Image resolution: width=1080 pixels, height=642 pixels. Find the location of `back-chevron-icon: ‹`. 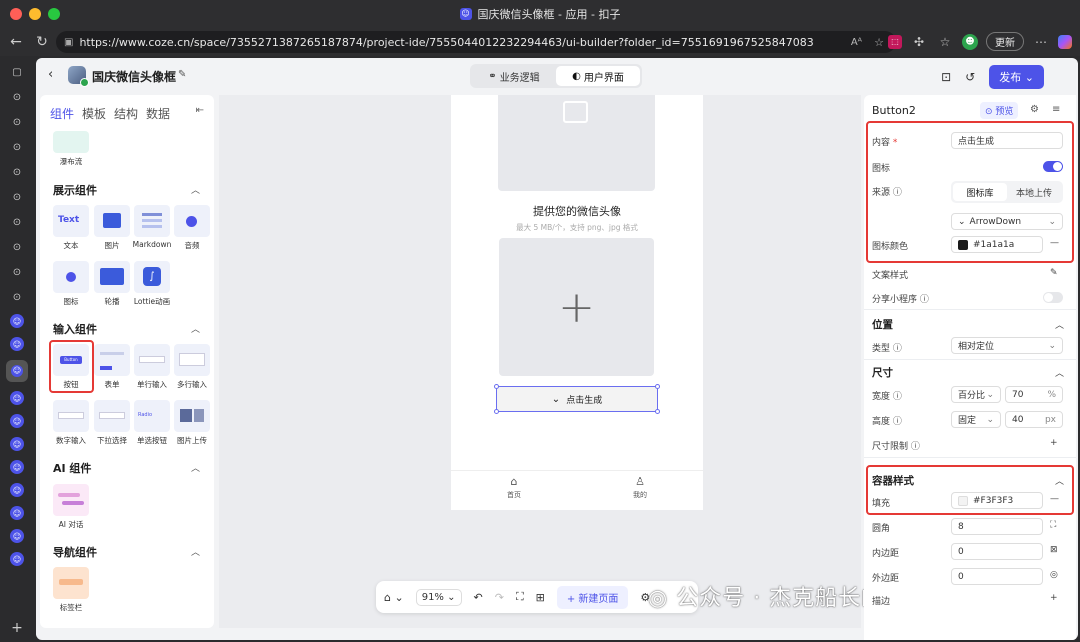

back-chevron-icon: ‹ is located at coordinates (50, 74).